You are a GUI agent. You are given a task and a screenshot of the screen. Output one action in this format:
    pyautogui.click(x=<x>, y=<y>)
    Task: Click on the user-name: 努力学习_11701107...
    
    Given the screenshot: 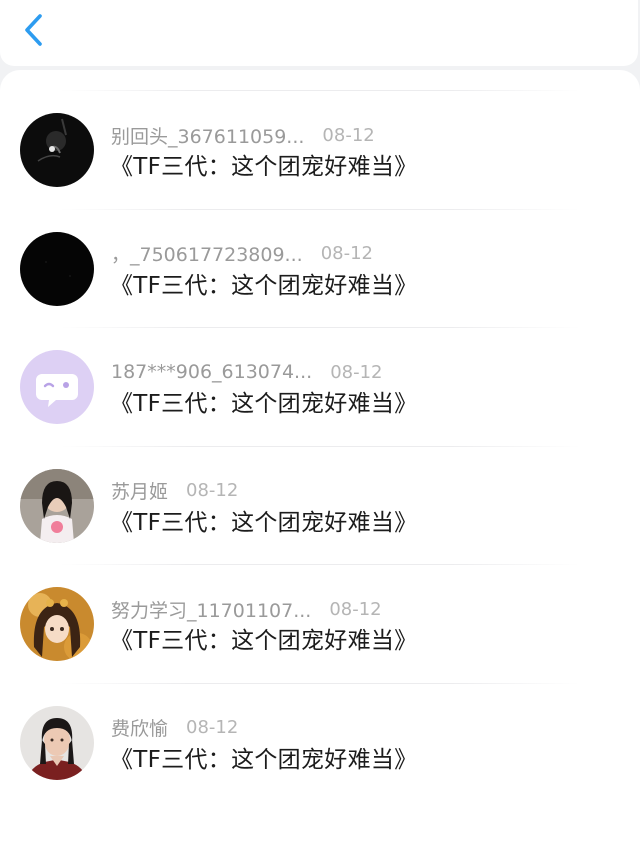 What is the action you would take?
    pyautogui.click(x=211, y=610)
    